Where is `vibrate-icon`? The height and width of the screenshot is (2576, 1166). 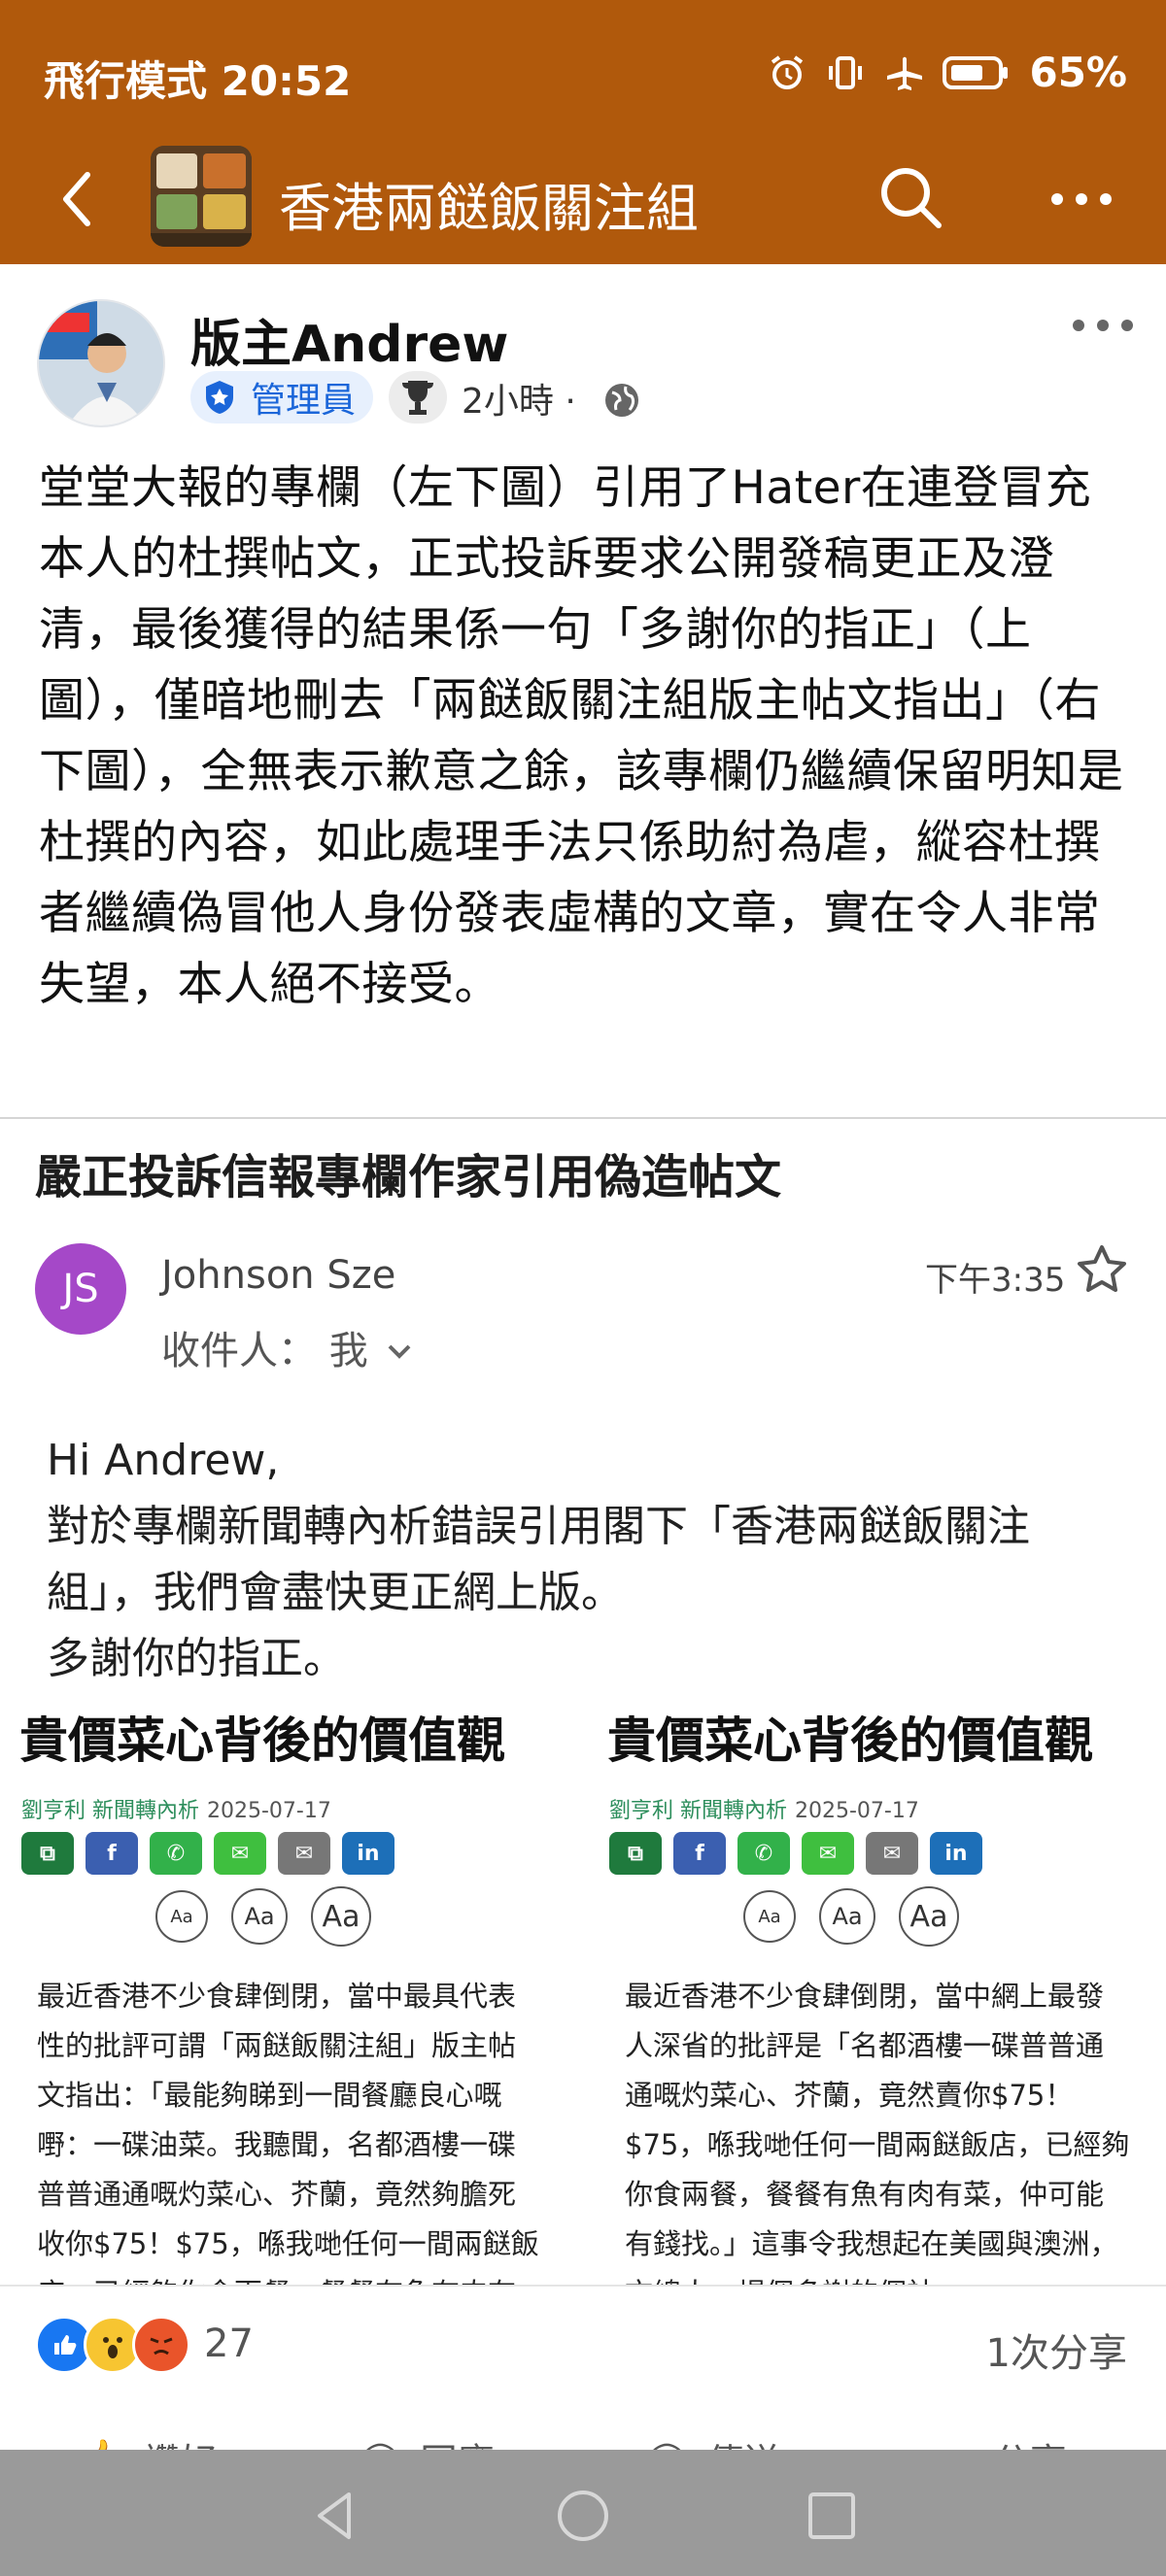 vibrate-icon is located at coordinates (846, 72).